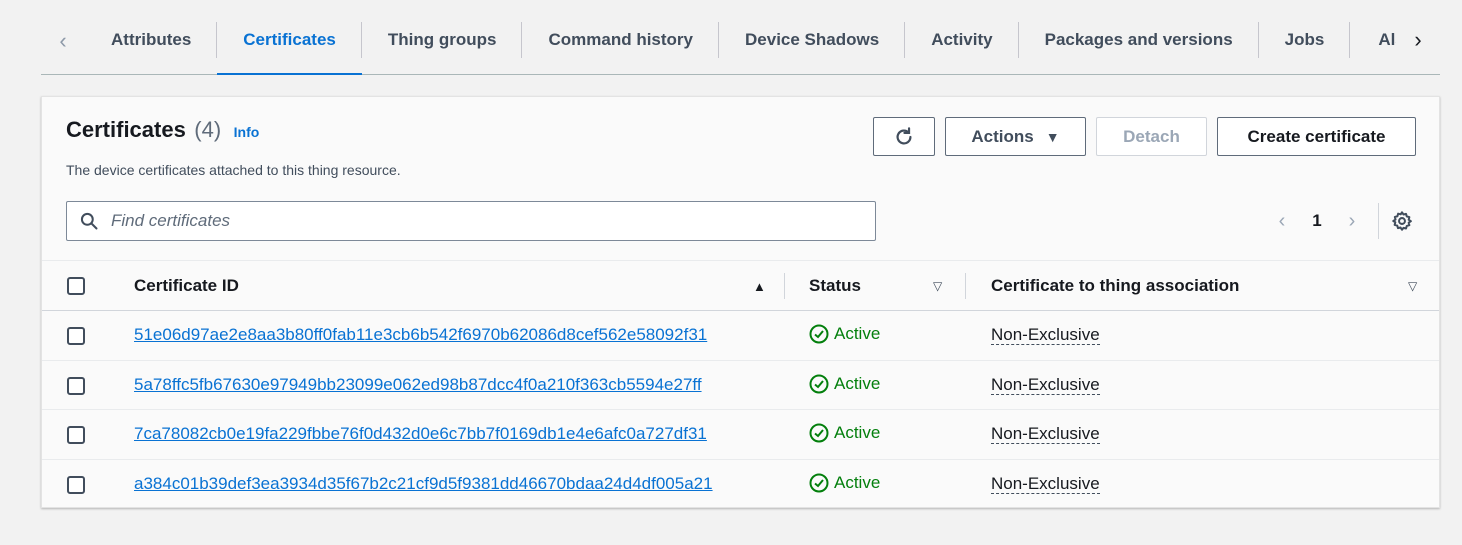 The image size is (1462, 545). Describe the element at coordinates (1002, 136) in the screenshot. I see `actions-label: Actions` at that location.